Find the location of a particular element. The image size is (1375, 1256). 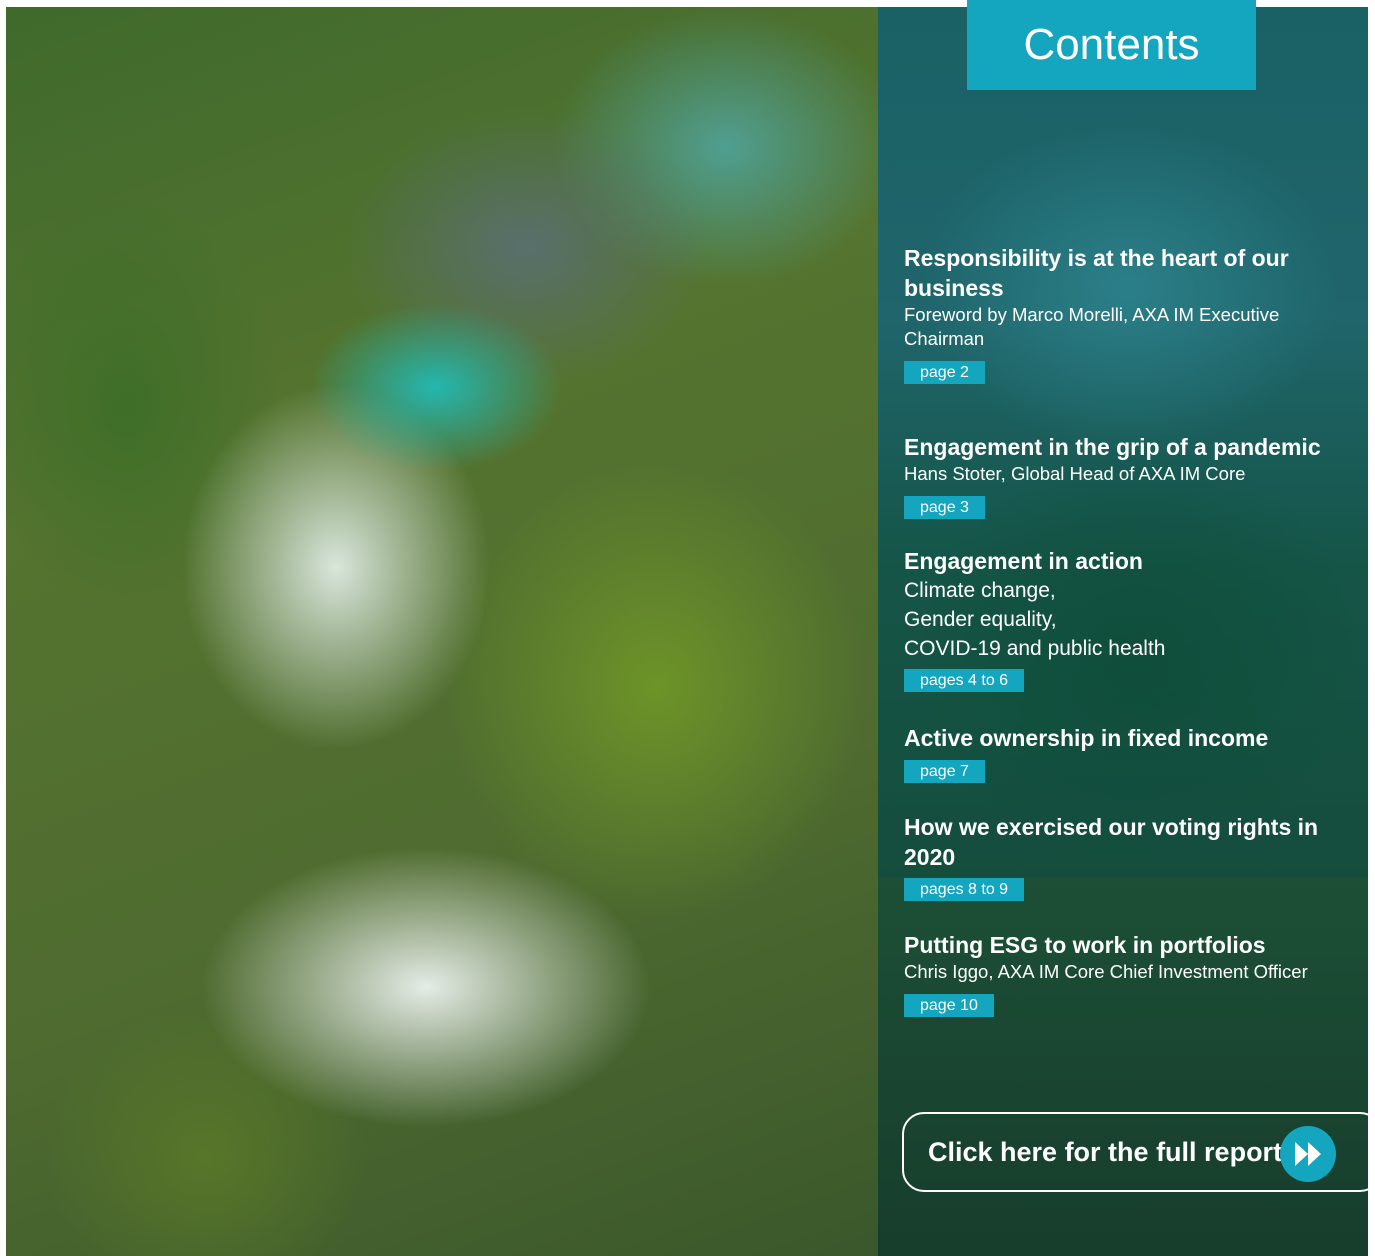

full-report-button: Click here for the full report is located at coordinates (1138, 1152).